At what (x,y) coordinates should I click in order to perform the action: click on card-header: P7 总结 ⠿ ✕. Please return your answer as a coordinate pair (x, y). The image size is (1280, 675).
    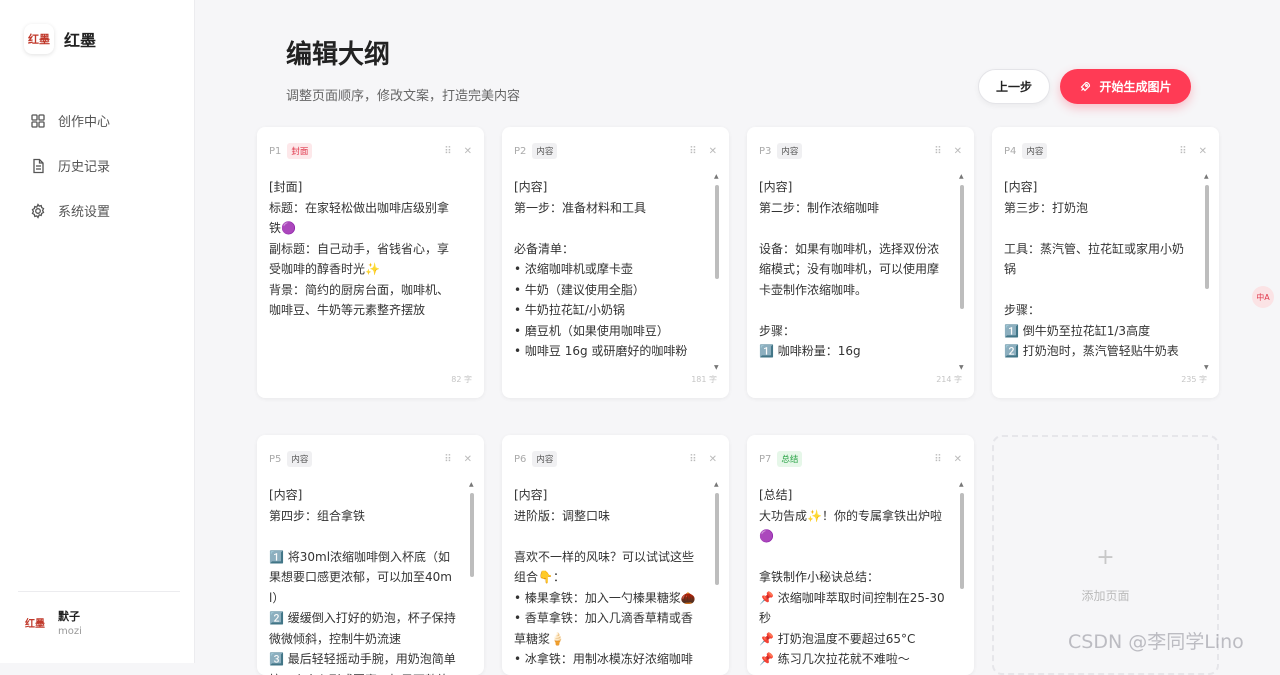
    Looking at the image, I should click on (860, 459).